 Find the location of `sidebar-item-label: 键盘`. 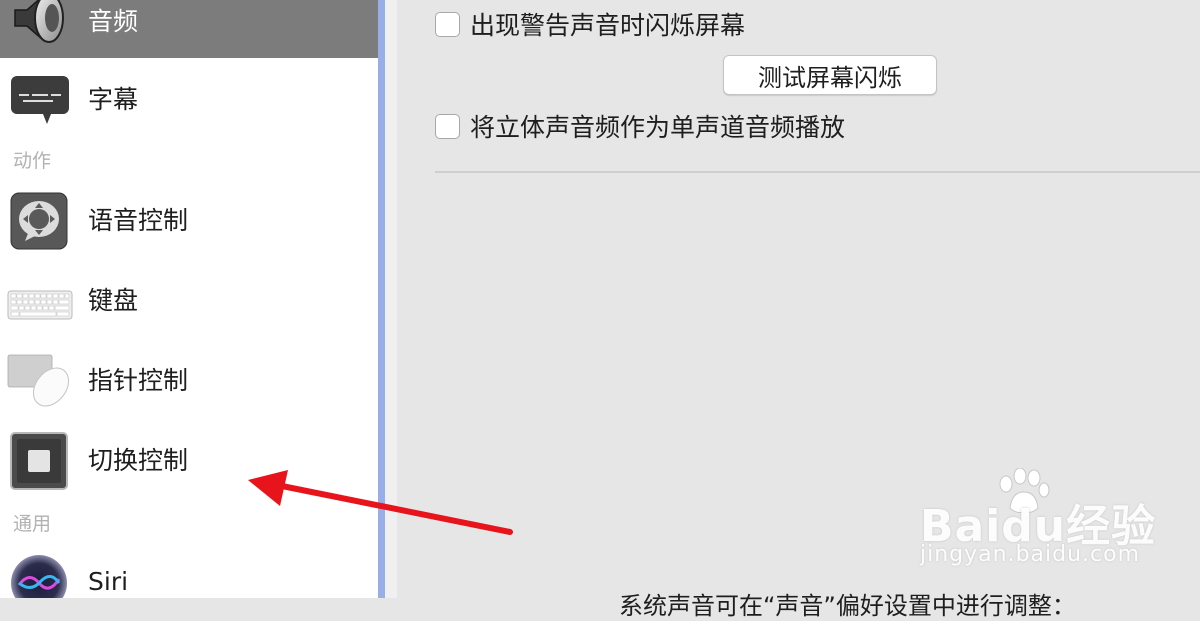

sidebar-item-label: 键盘 is located at coordinates (113, 300).